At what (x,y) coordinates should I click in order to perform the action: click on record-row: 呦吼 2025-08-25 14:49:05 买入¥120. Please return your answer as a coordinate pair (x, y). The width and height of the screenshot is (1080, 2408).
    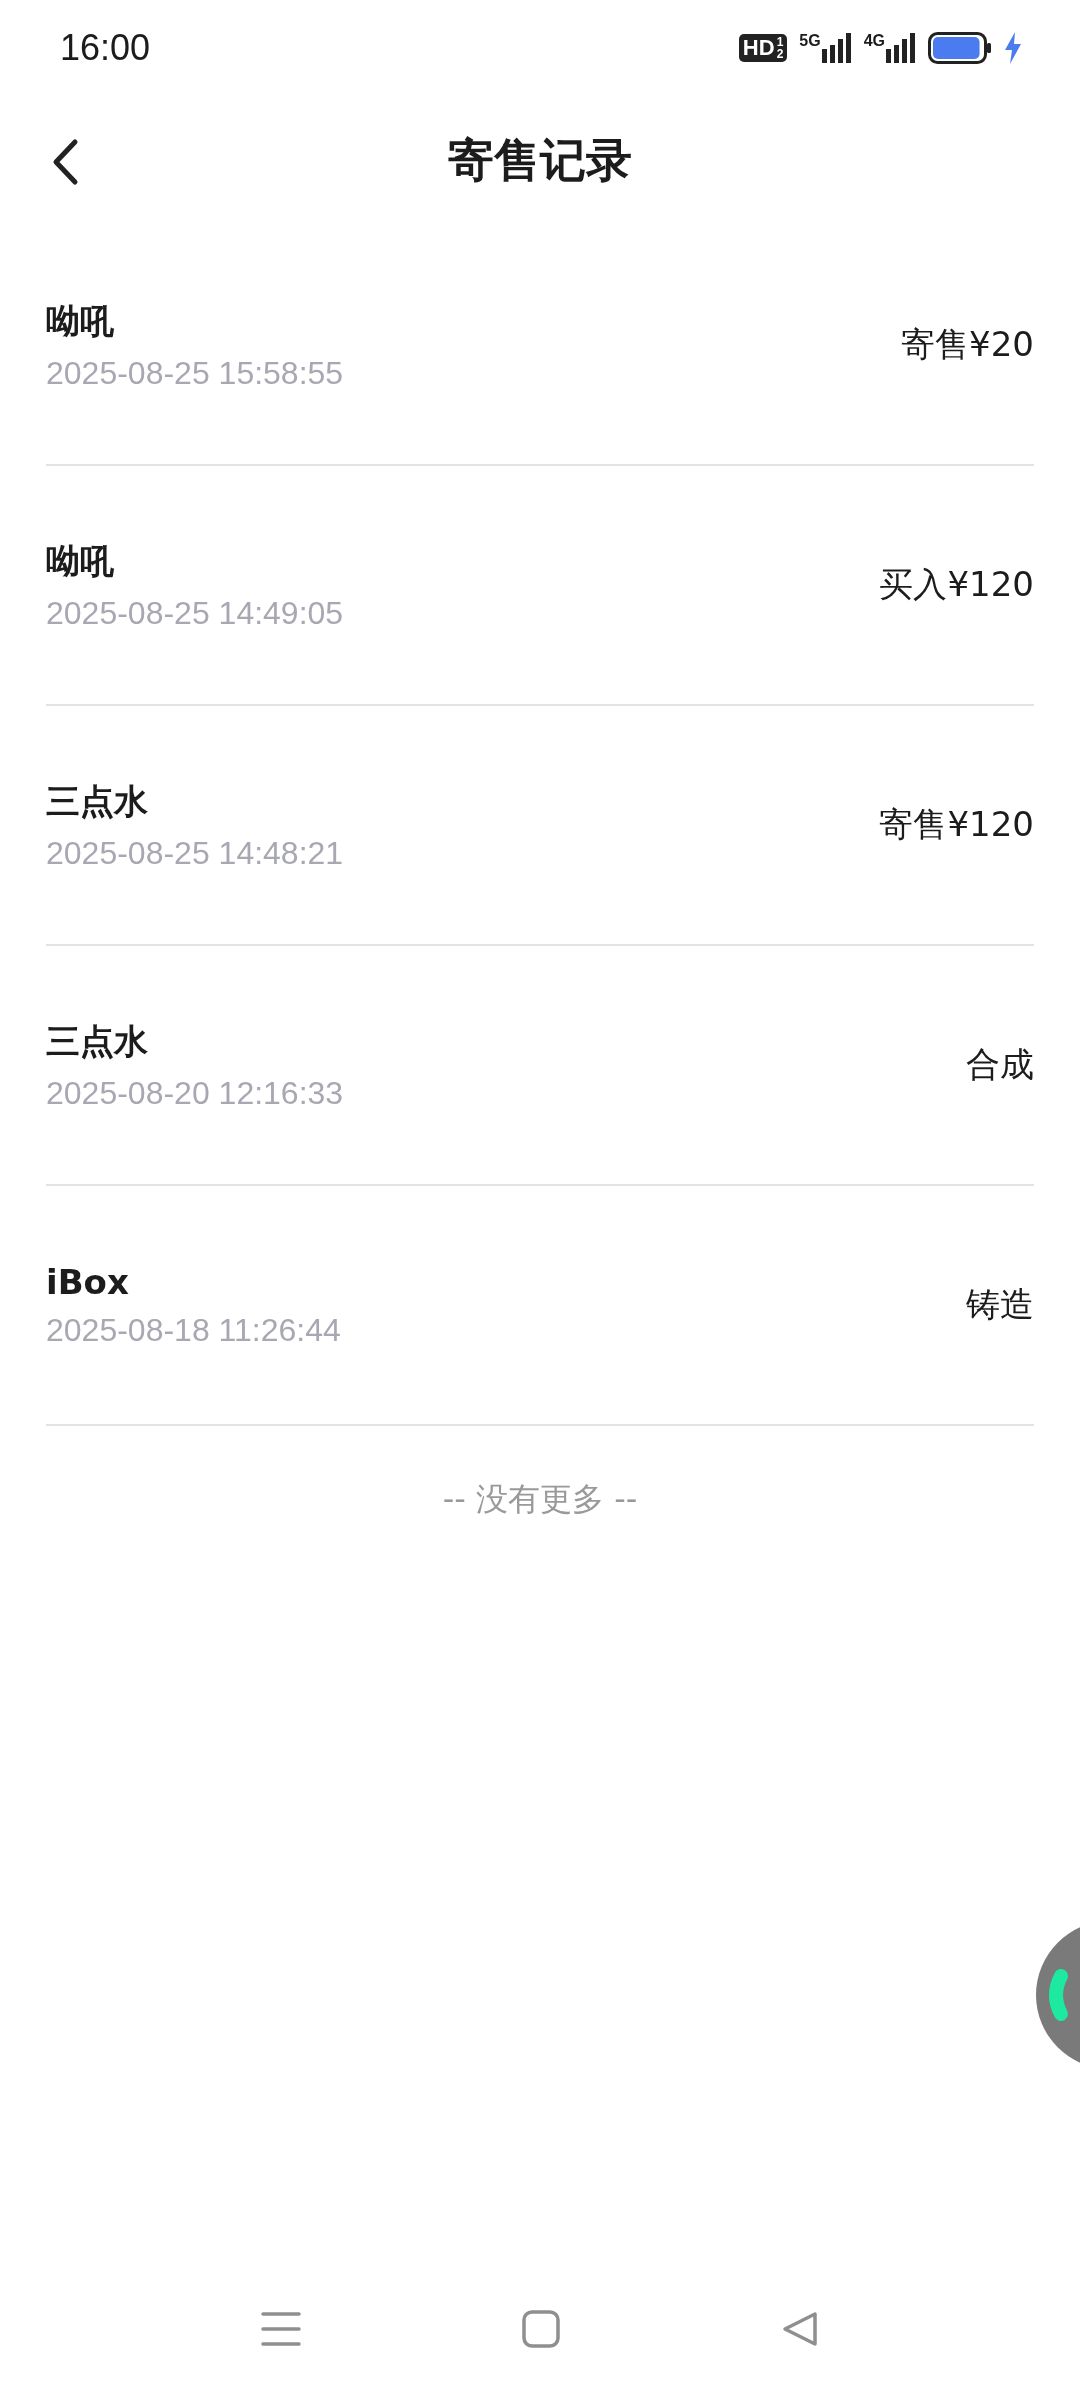
    Looking at the image, I should click on (540, 586).